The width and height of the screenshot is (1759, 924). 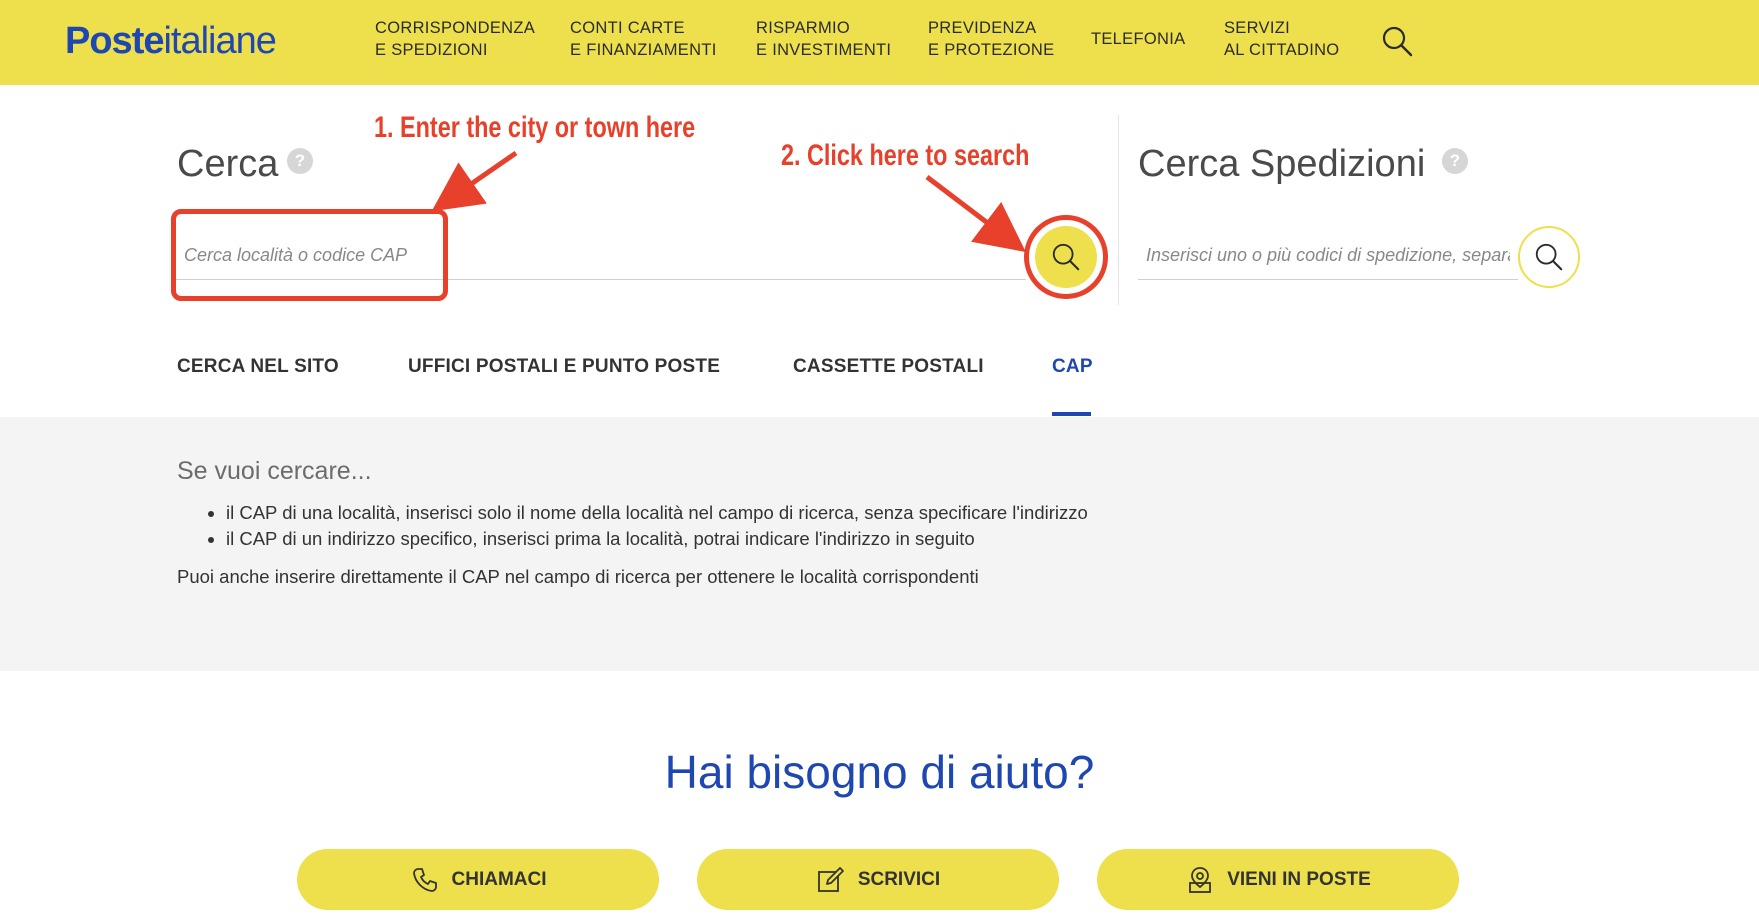 I want to click on annotation-button-highlight, so click(x=1066, y=257).